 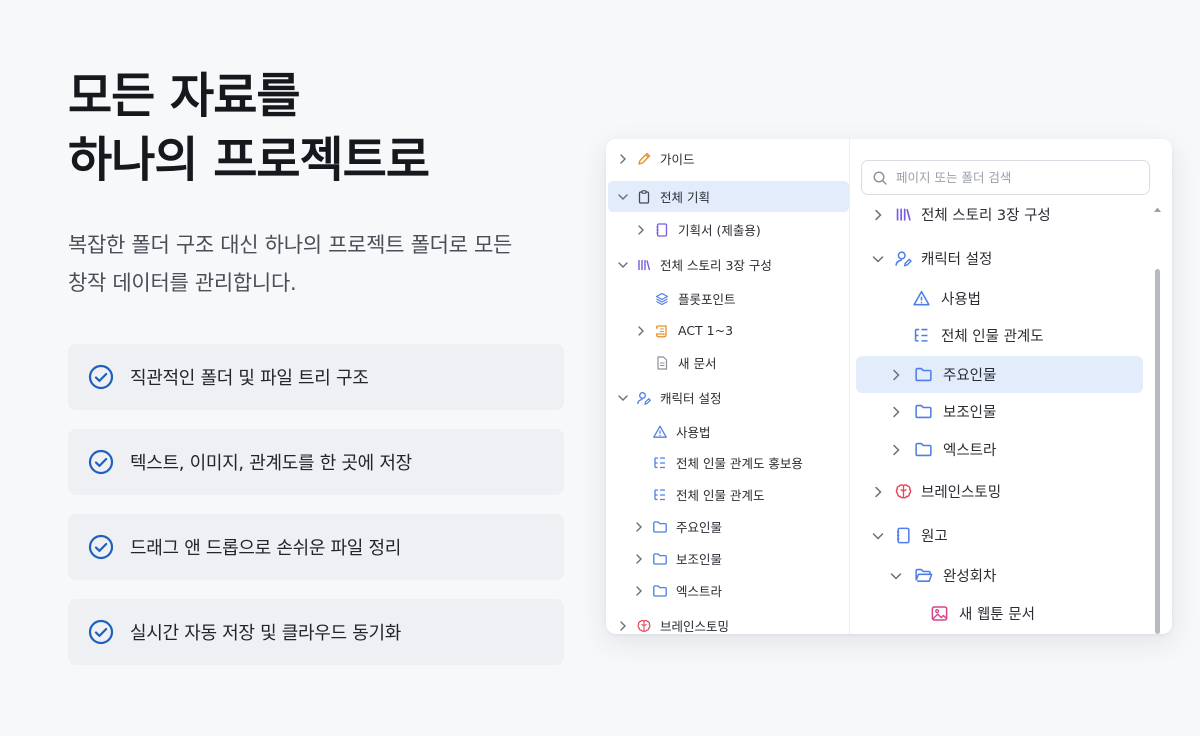 What do you see at coordinates (661, 330) in the screenshot?
I see `scroll-icon` at bounding box center [661, 330].